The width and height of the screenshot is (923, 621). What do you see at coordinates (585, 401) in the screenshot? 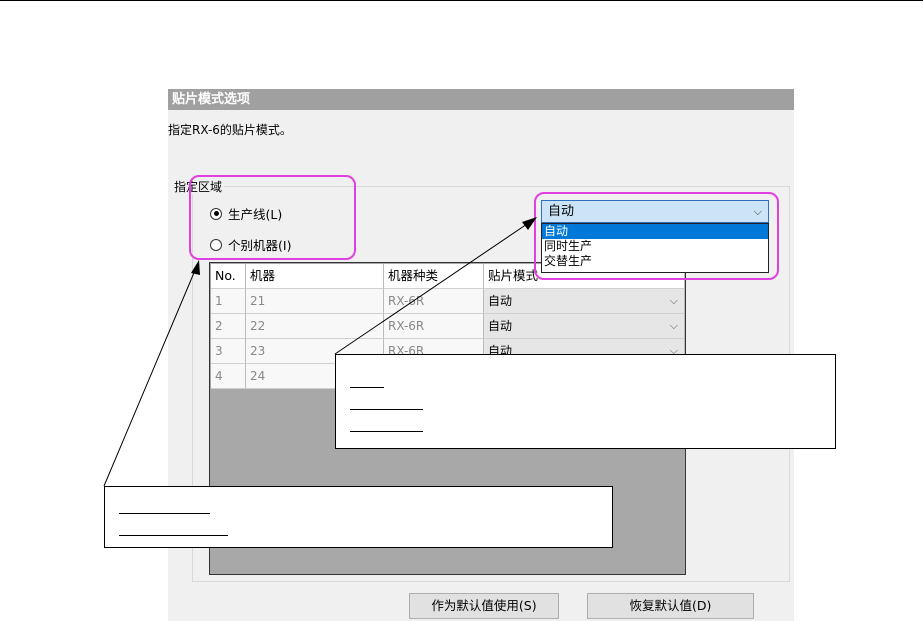
I see `callout-mode-note` at bounding box center [585, 401].